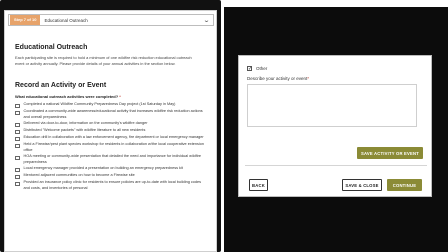 This screenshot has height=252, width=448. I want to click on back-button: BACK, so click(258, 185).